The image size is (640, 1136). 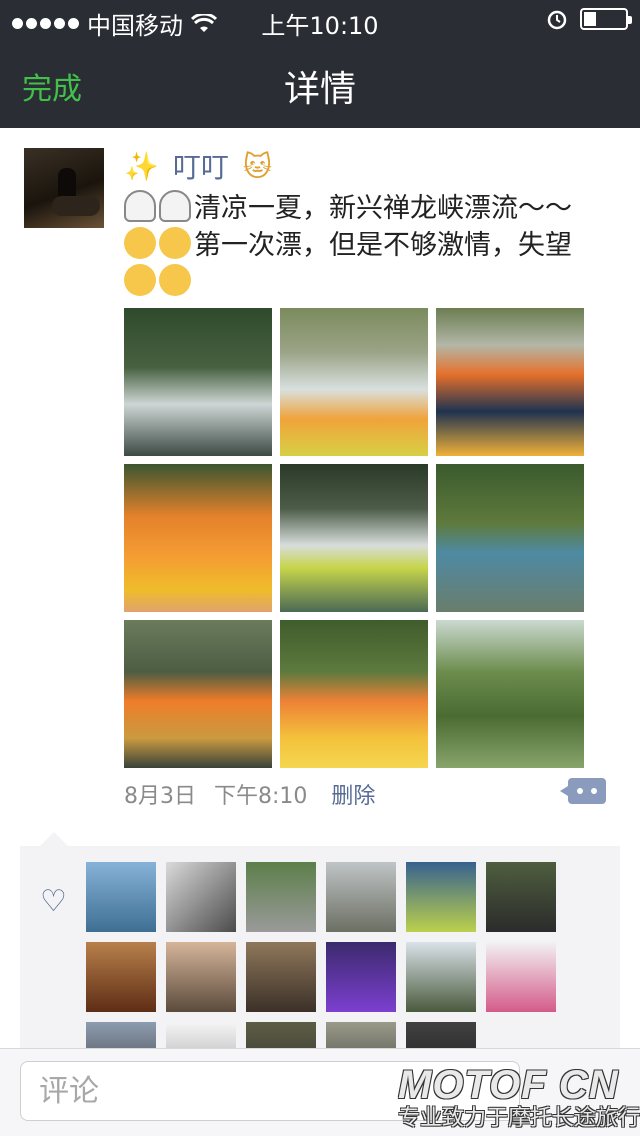 What do you see at coordinates (320, 26) in the screenshot?
I see `clock: 上午10:10` at bounding box center [320, 26].